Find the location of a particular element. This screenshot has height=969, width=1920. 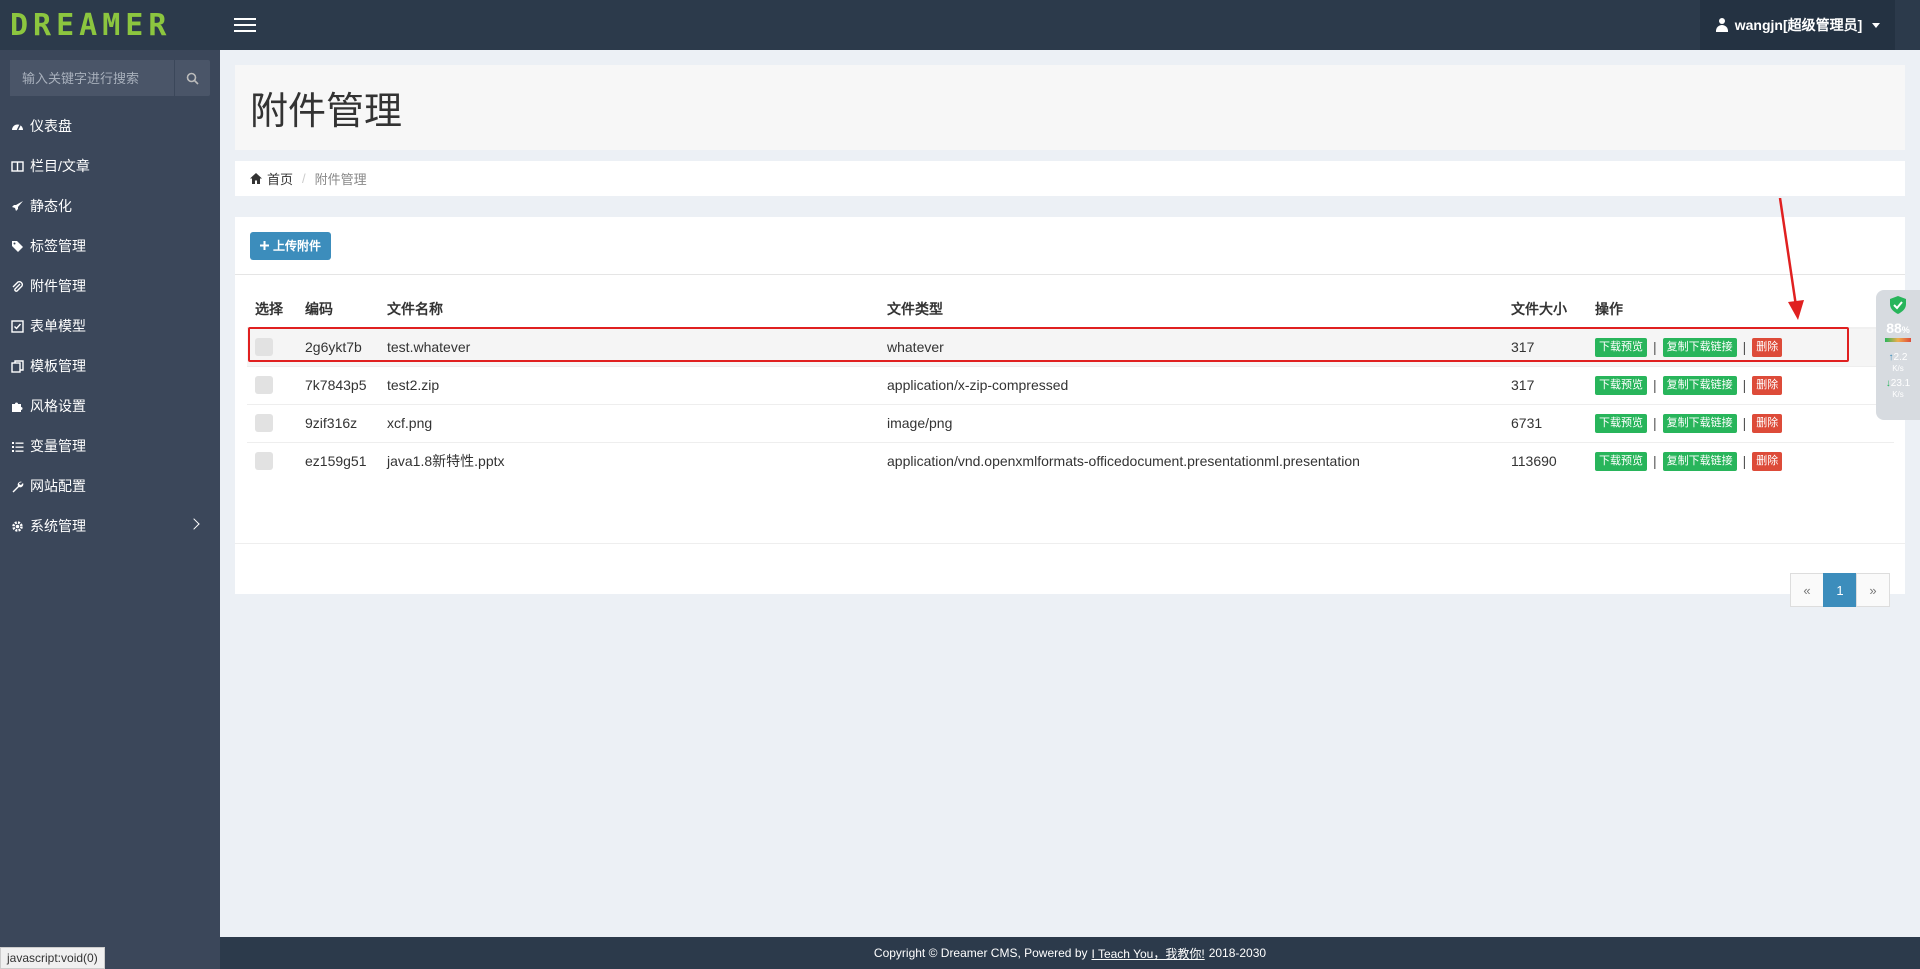

sidebar-item-label: 附件管理 is located at coordinates (58, 286).